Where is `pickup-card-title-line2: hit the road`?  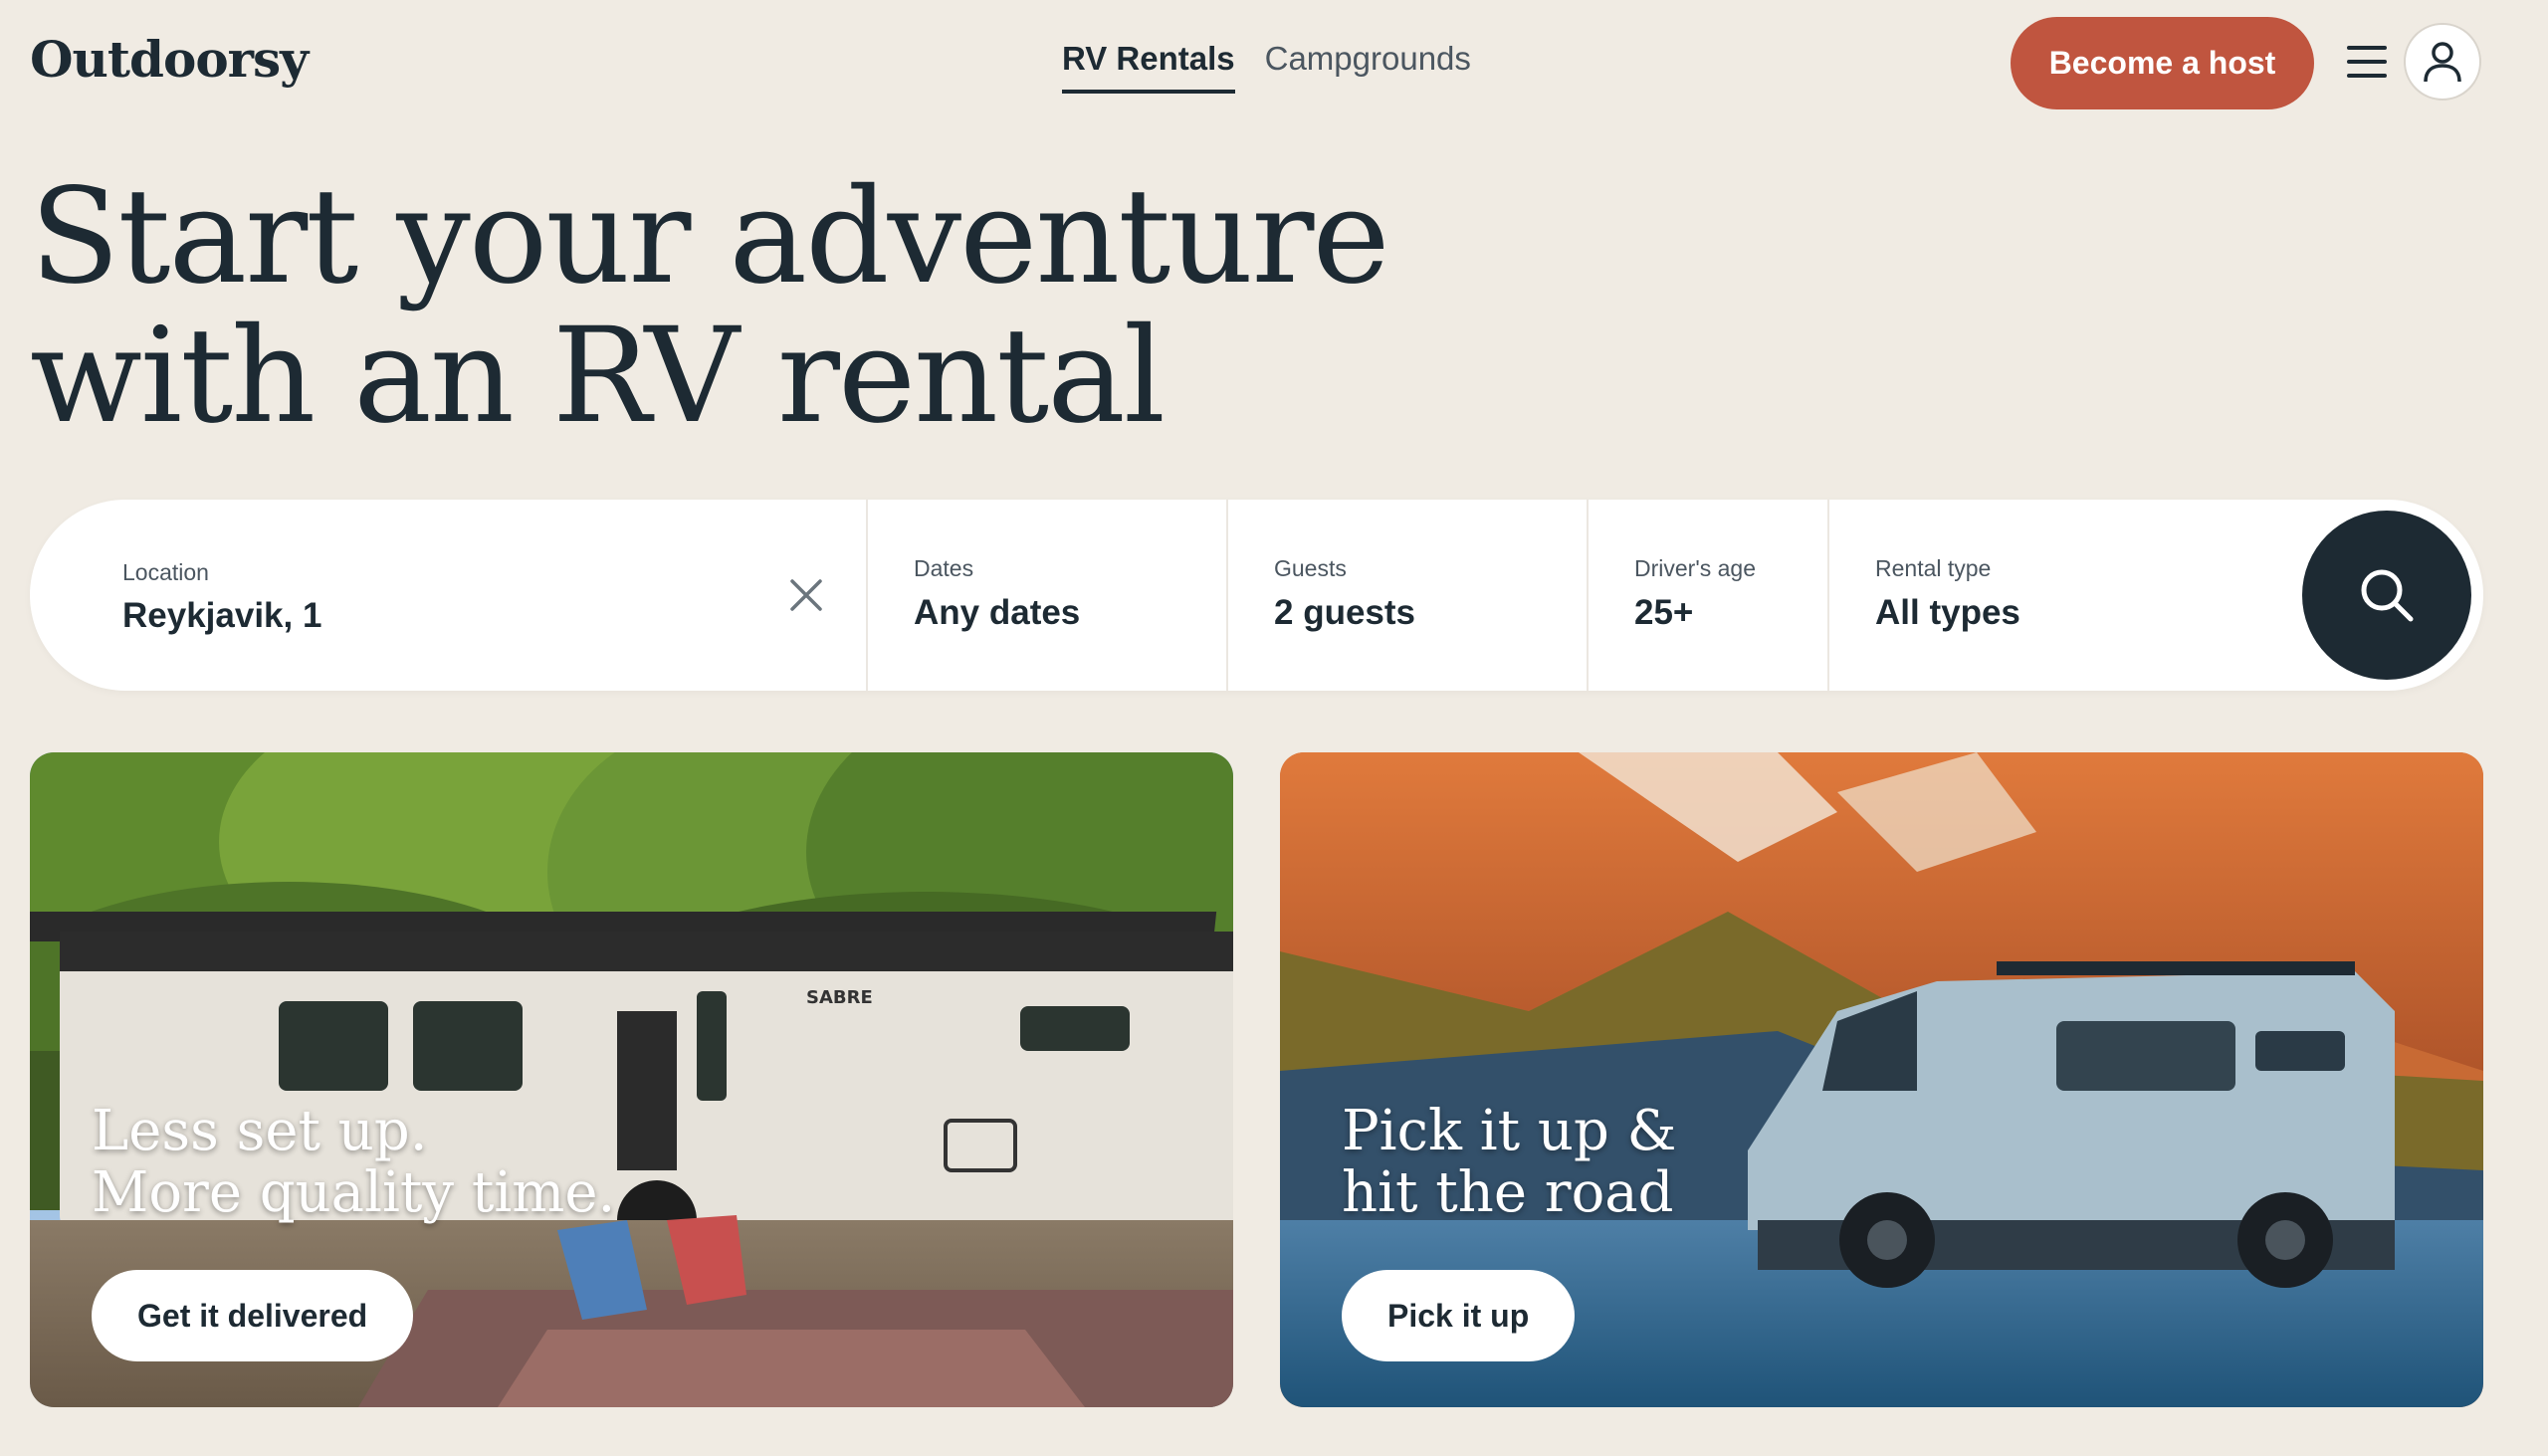
pickup-card-title-line2: hit the road is located at coordinates (1508, 1192).